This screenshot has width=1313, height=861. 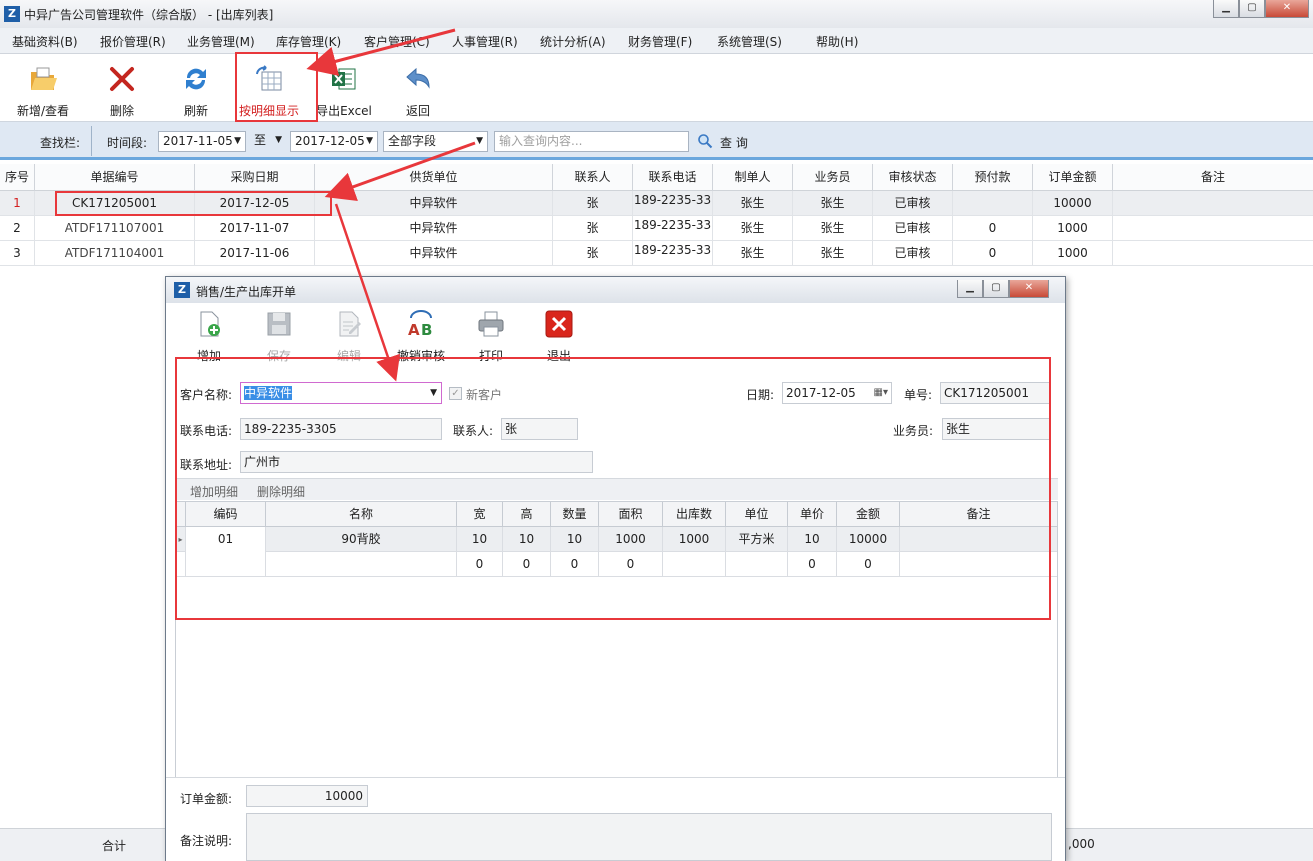 What do you see at coordinates (1252, 9) in the screenshot?
I see `maximize-button: ▢` at bounding box center [1252, 9].